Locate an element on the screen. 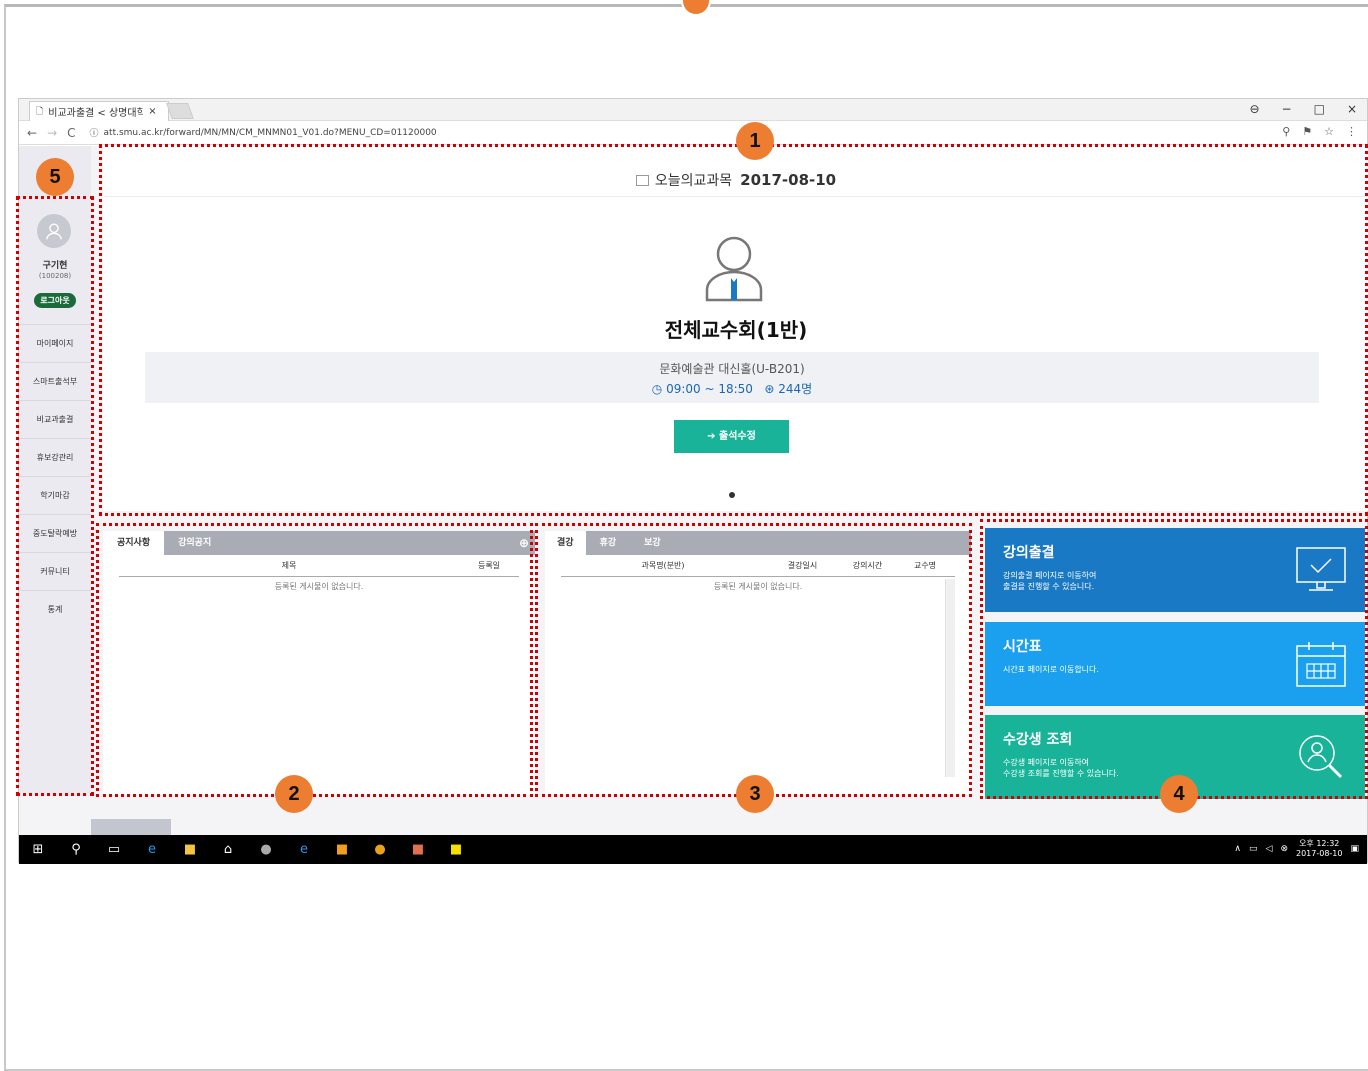 The image size is (1368, 1071). annotation-number-1: 1 is located at coordinates (755, 141).